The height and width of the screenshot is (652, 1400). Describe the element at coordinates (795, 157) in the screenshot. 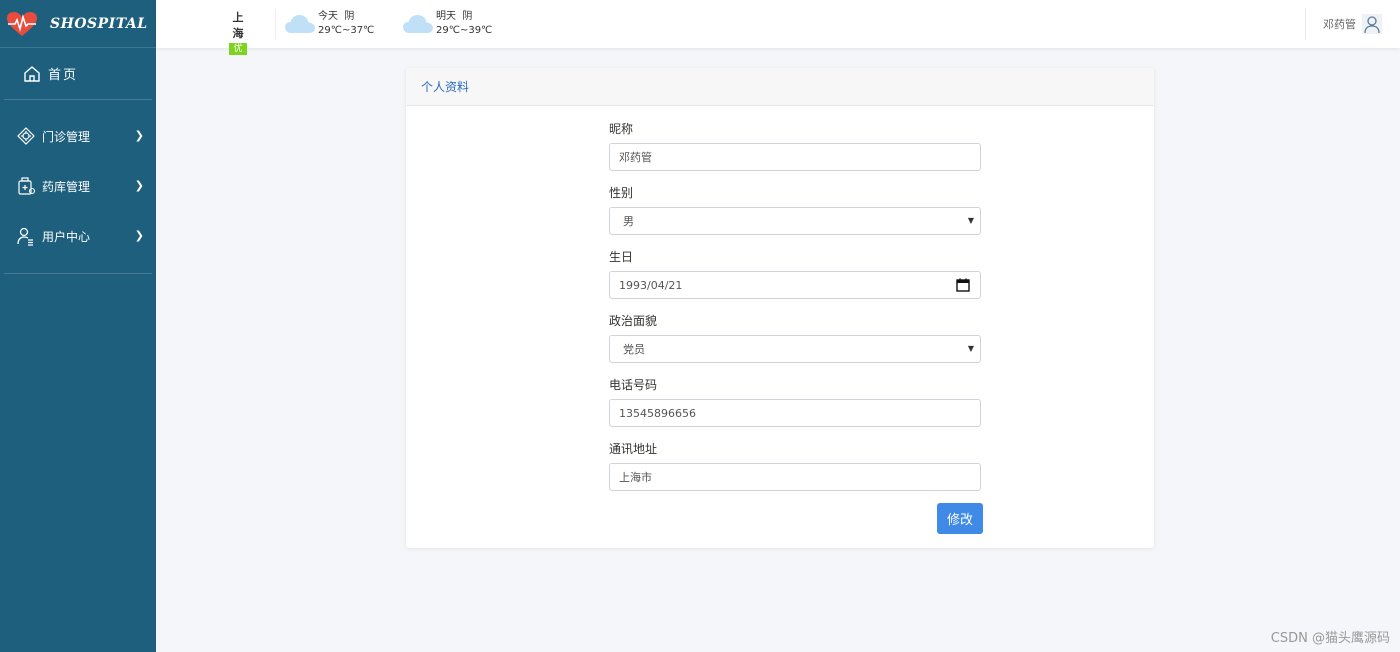

I see `nickname-field: 邓药管` at that location.